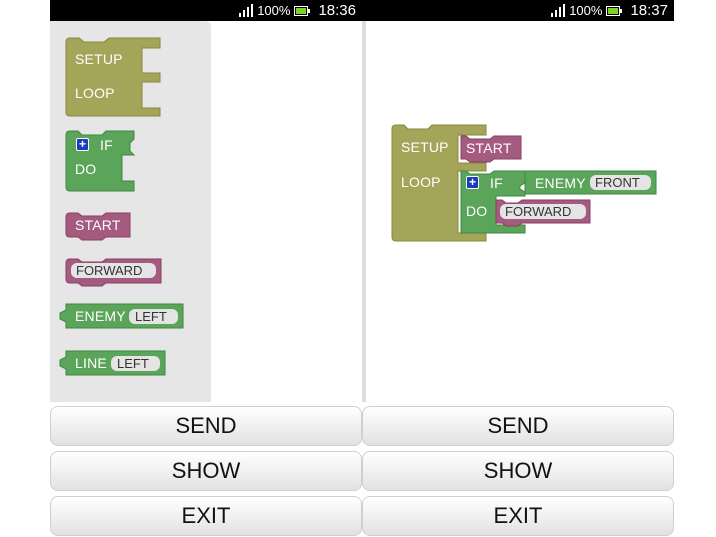  Describe the element at coordinates (617, 182) in the screenshot. I see `enemy-direction-dropdown: FRONT` at that location.